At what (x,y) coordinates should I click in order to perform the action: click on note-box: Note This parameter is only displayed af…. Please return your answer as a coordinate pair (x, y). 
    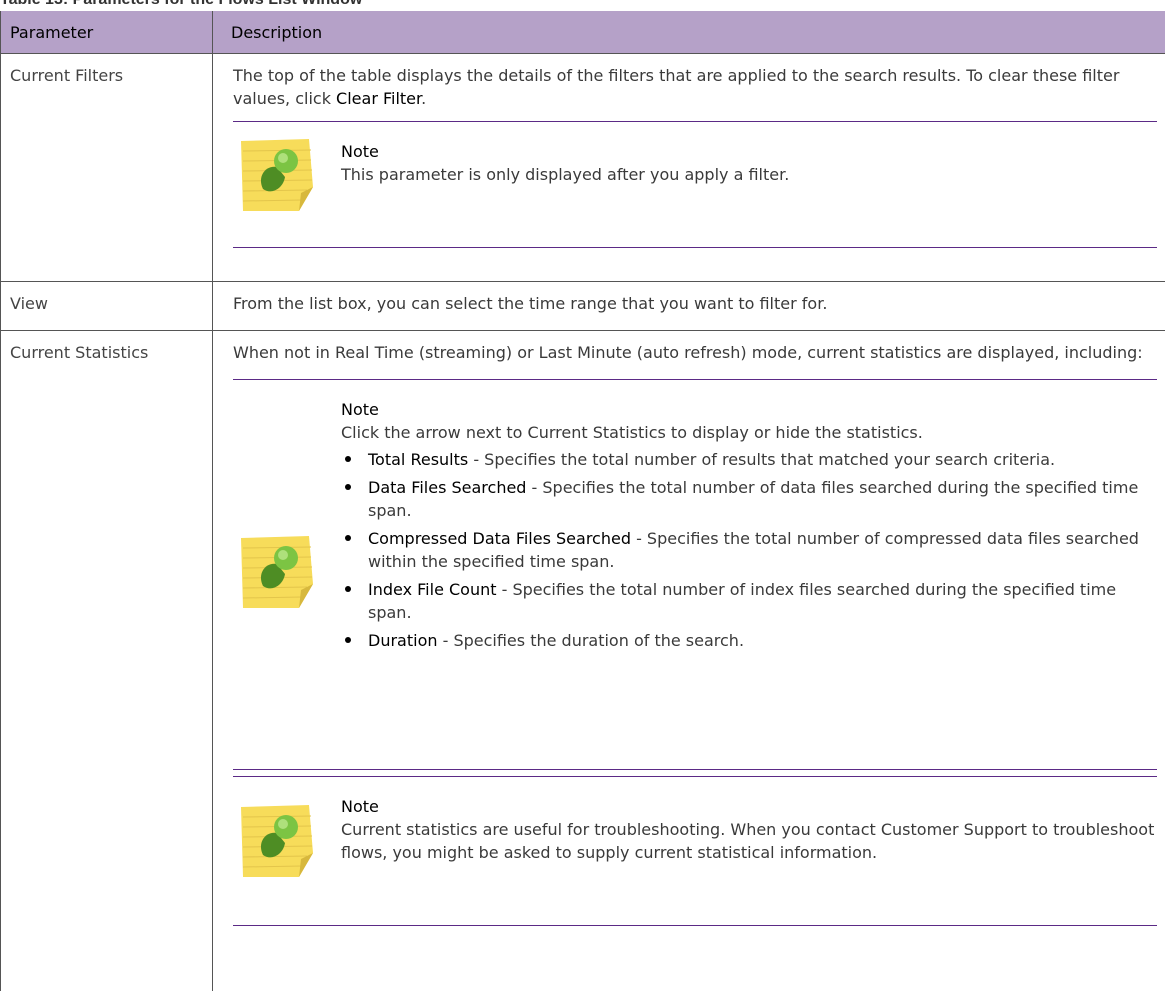
    Looking at the image, I should click on (695, 184).